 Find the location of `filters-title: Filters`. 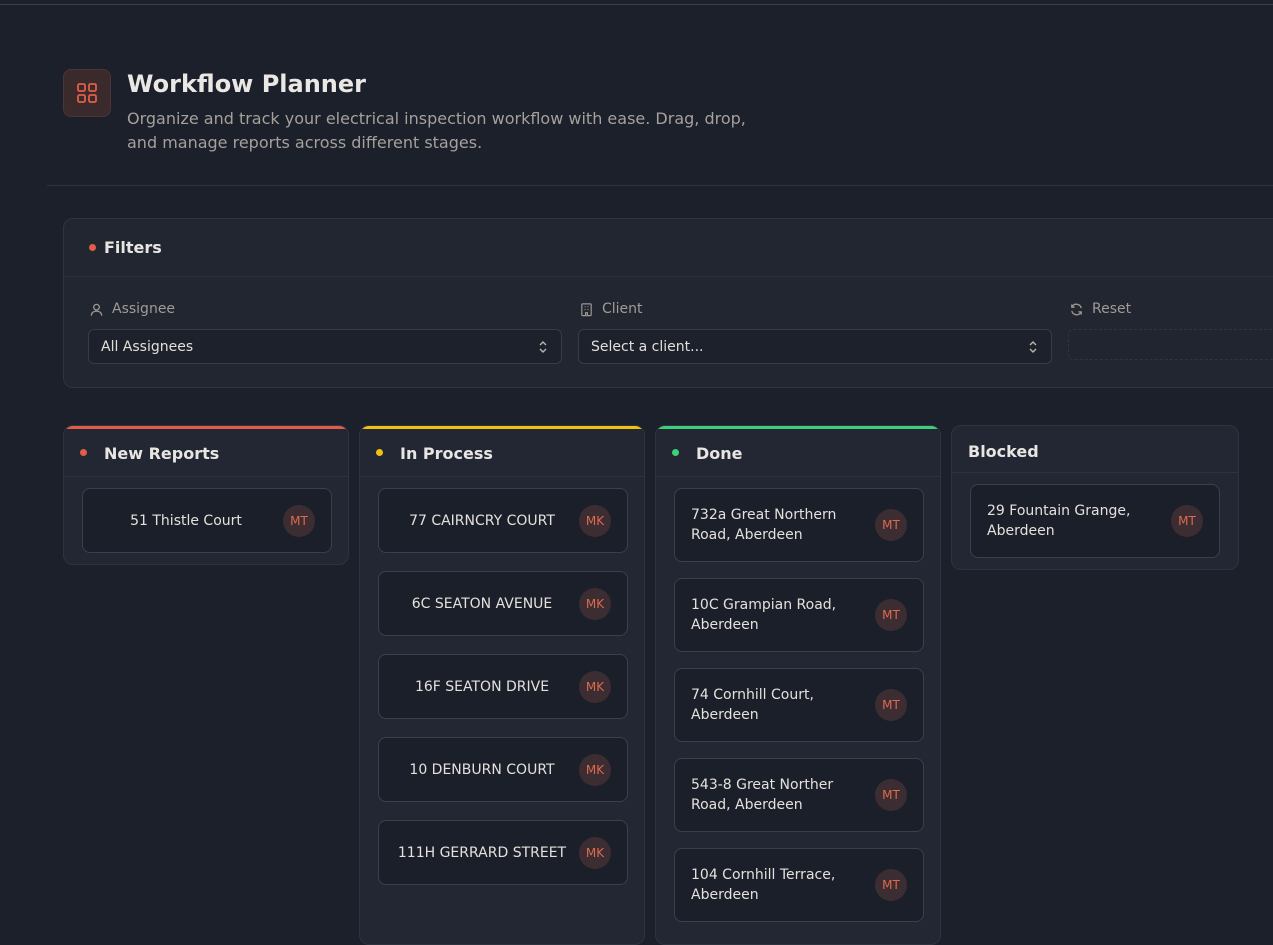

filters-title: Filters is located at coordinates (133, 247).